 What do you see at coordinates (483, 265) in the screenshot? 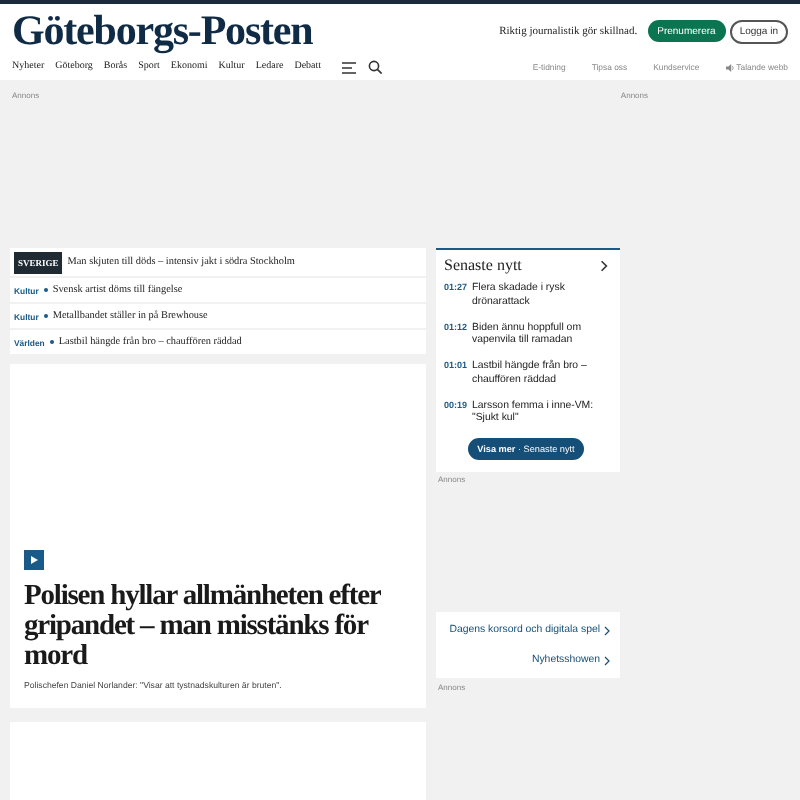
I see `section-title: Senaste nytt` at bounding box center [483, 265].